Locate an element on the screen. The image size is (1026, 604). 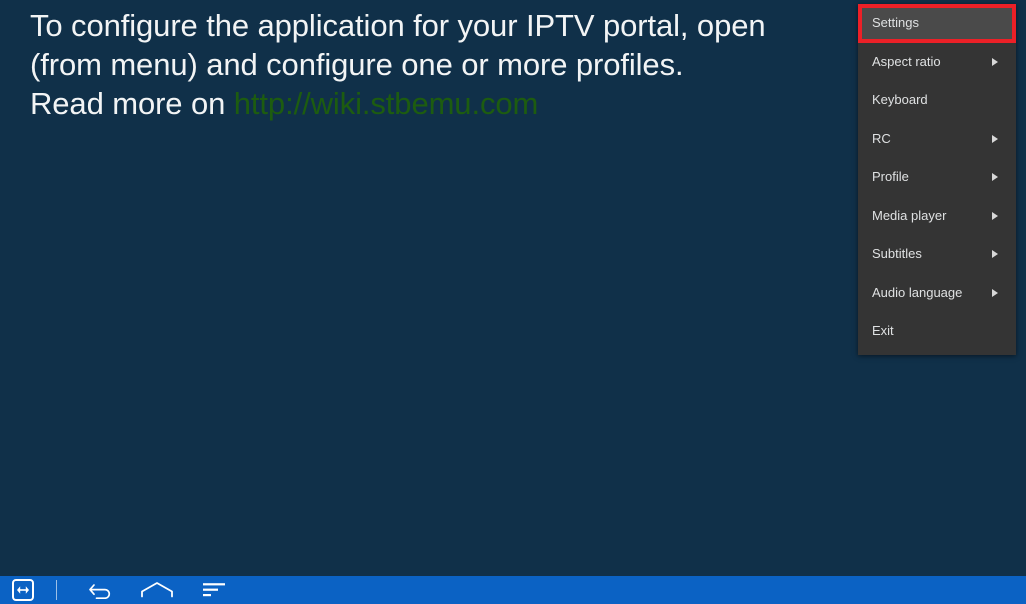
home-button is located at coordinates (157, 590).